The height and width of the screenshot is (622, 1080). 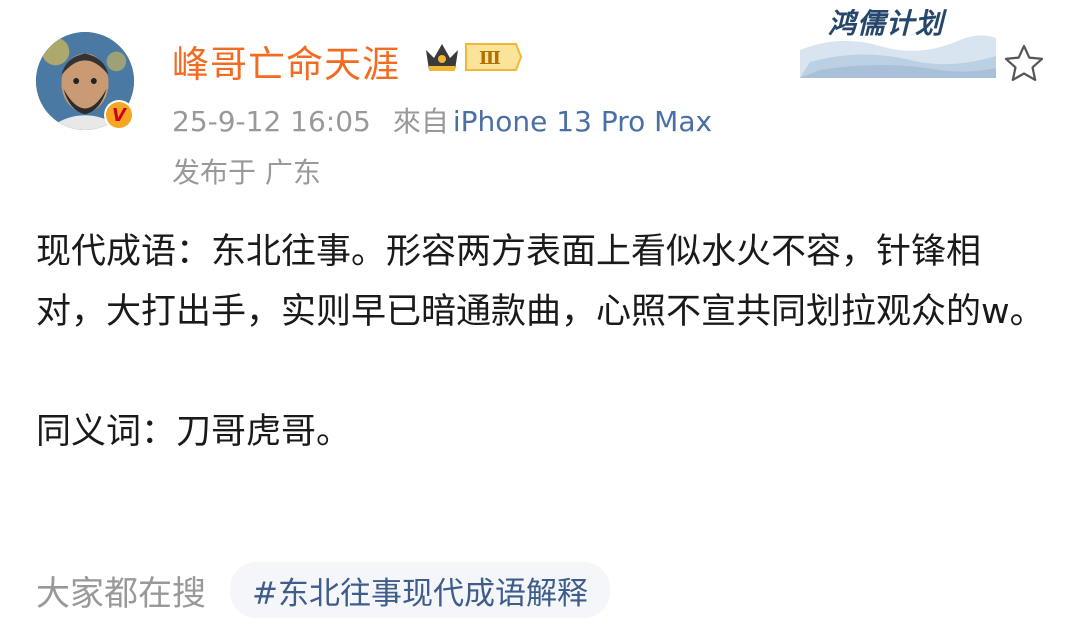 What do you see at coordinates (1024, 64) in the screenshot?
I see `star-icon` at bounding box center [1024, 64].